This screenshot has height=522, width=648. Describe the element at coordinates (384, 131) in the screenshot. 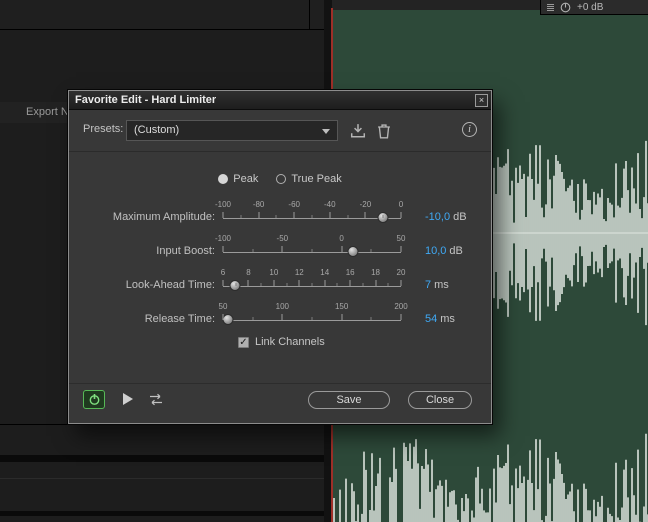

I see `delete-preset-icon` at that location.